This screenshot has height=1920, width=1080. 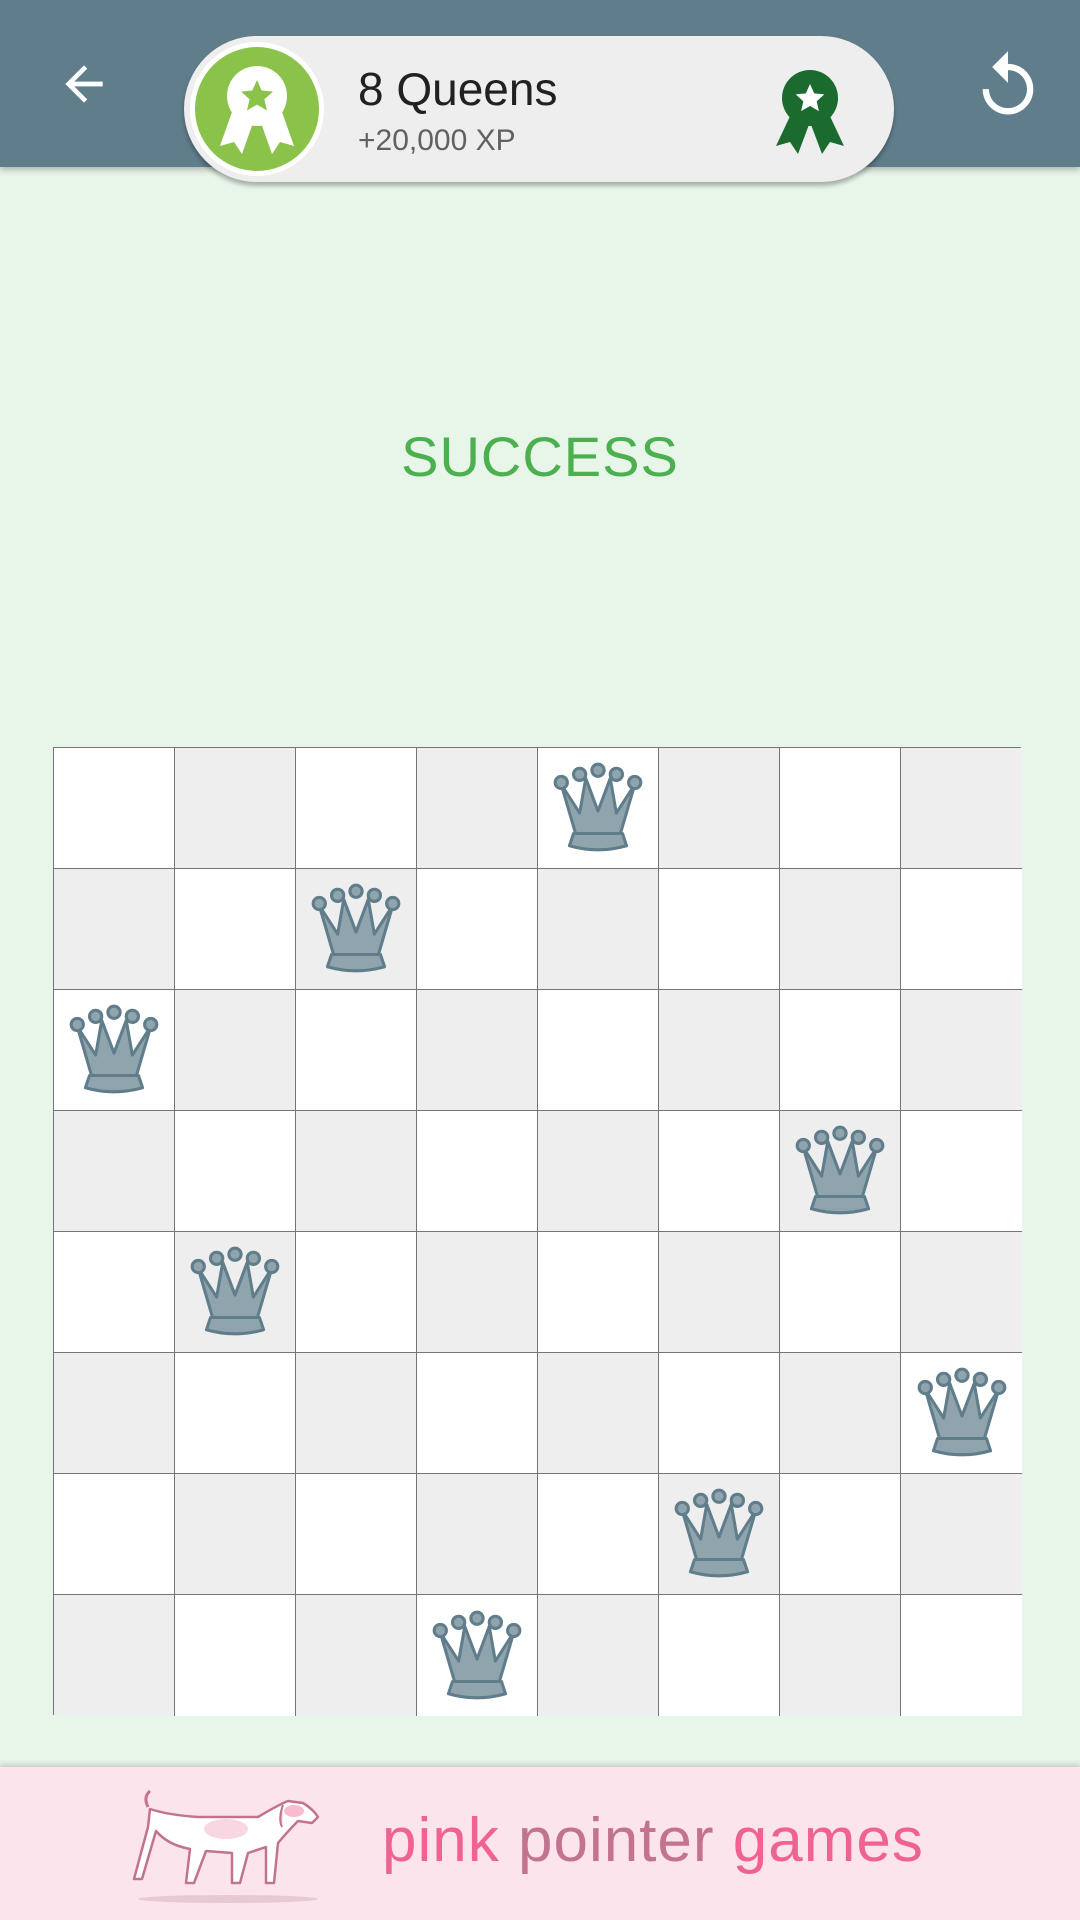 I want to click on level-badge, so click(x=257, y=109).